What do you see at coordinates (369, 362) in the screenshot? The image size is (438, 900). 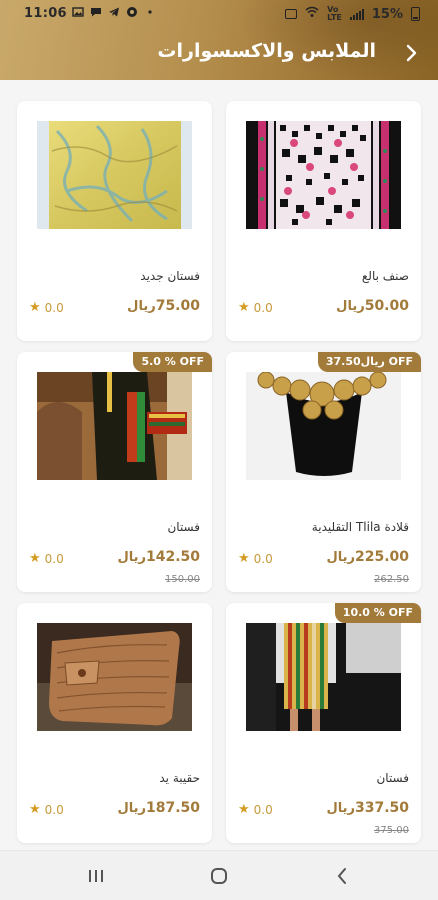 I see `discount-badge: 37.50ريال OFF` at bounding box center [369, 362].